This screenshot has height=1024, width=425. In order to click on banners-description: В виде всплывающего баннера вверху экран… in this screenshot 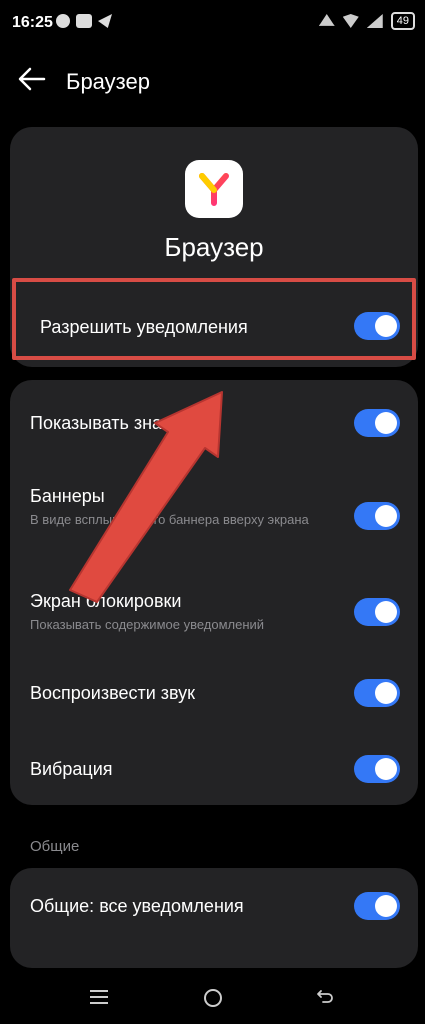, I will do `click(169, 519)`.